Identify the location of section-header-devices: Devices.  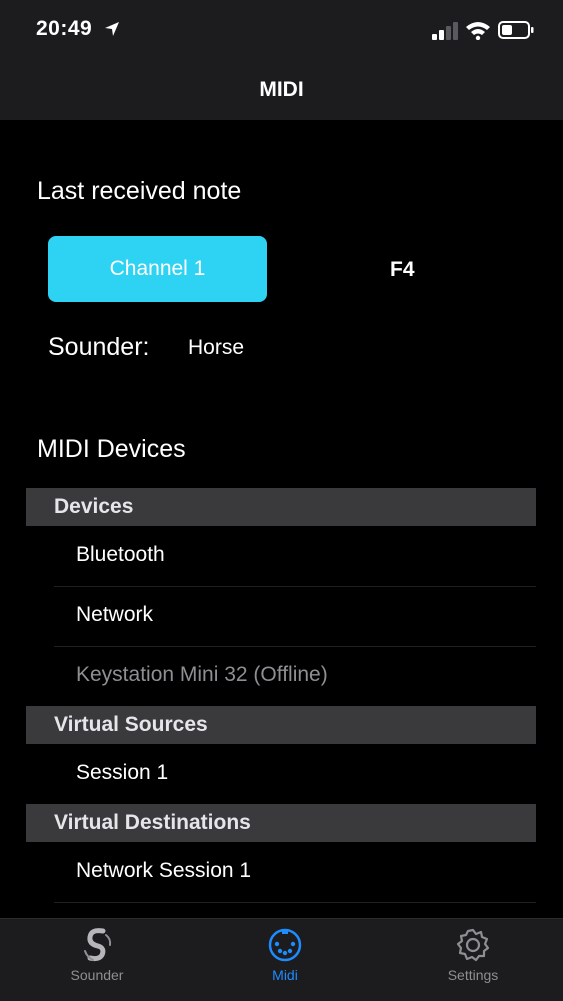
(281, 507).